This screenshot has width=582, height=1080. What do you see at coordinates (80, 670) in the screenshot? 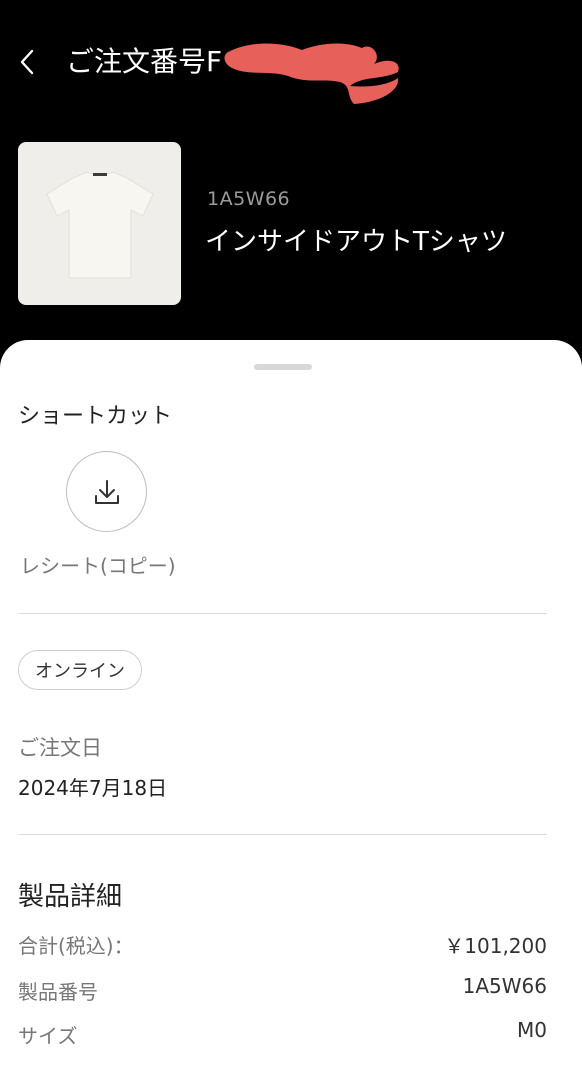
I see `channel-badge: オンライン` at bounding box center [80, 670].